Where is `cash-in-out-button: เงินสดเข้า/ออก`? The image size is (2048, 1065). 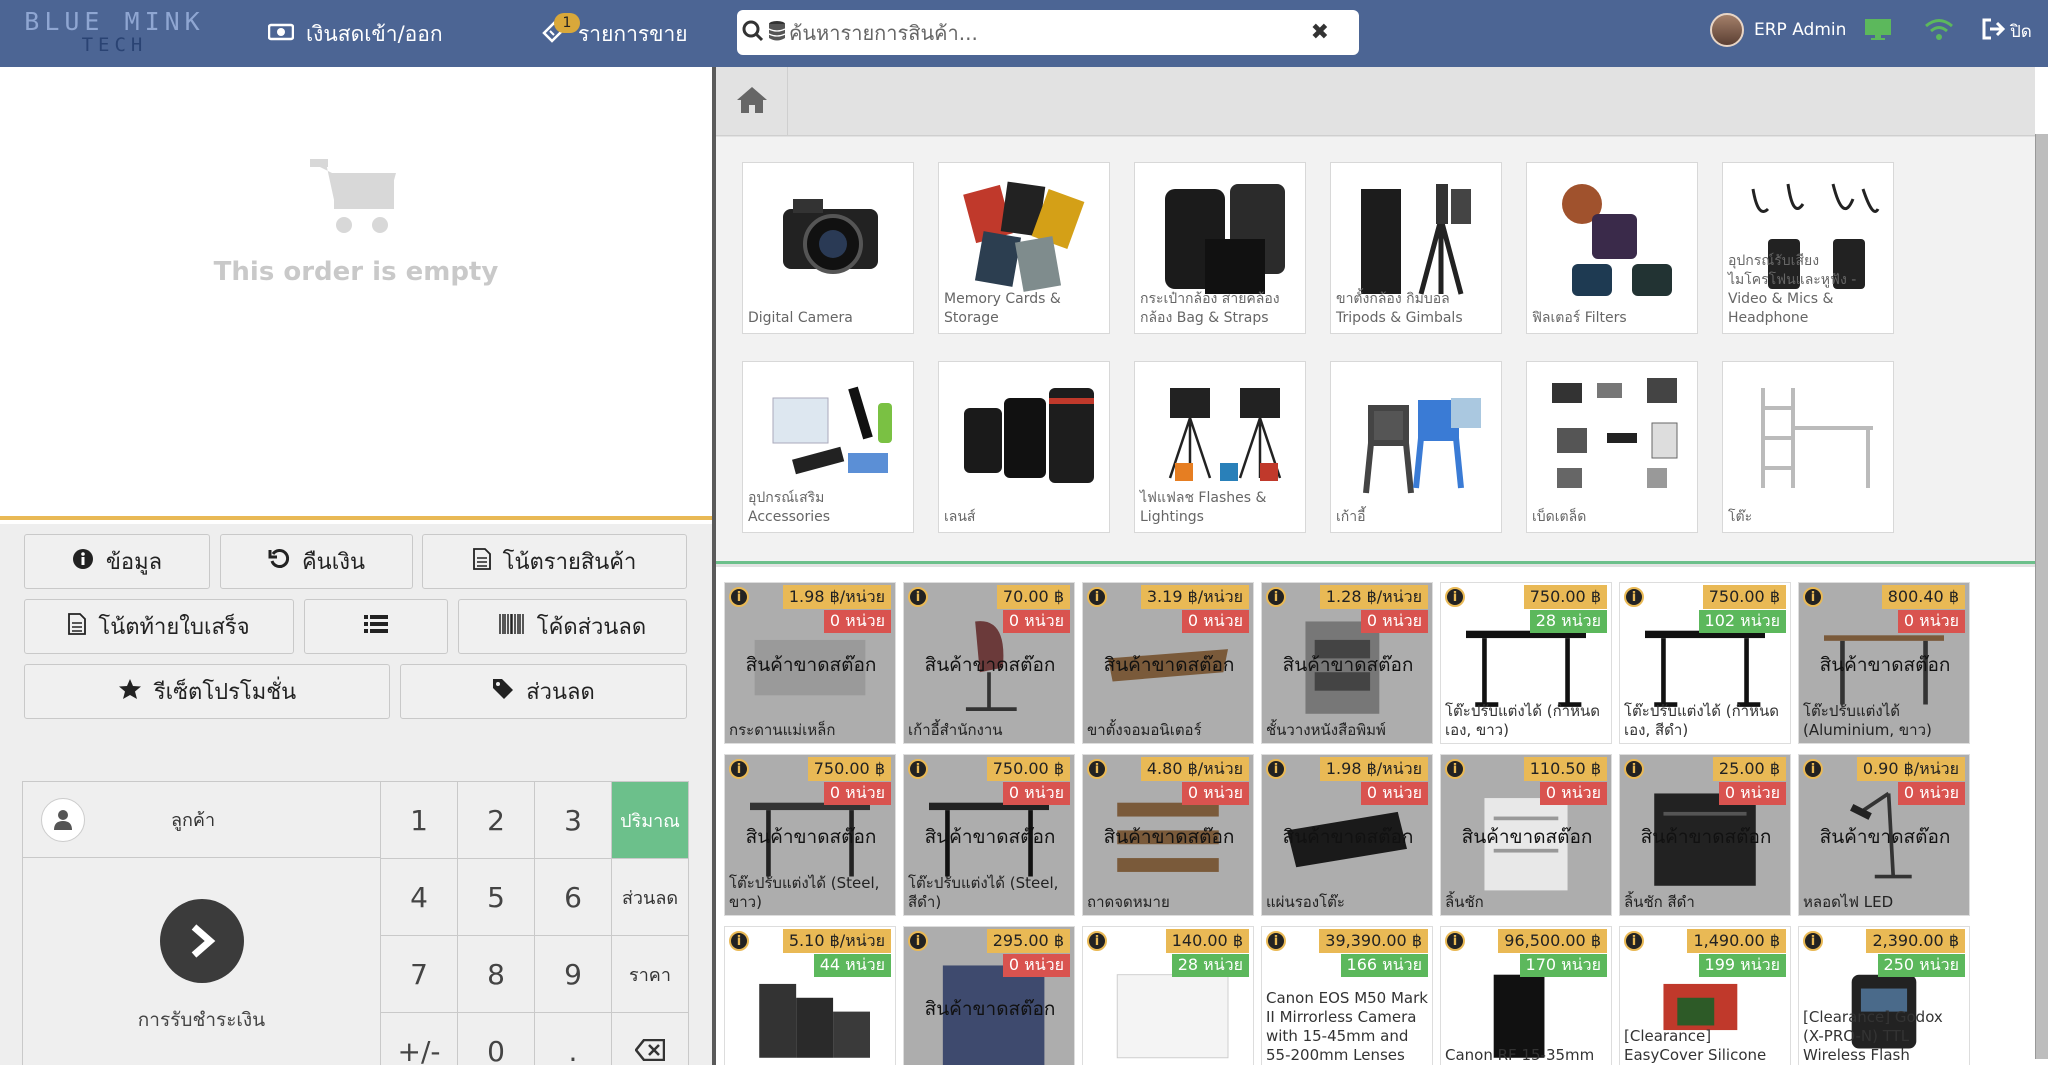
cash-in-out-button: เงินสดเข้า/ออก is located at coordinates (355, 34).